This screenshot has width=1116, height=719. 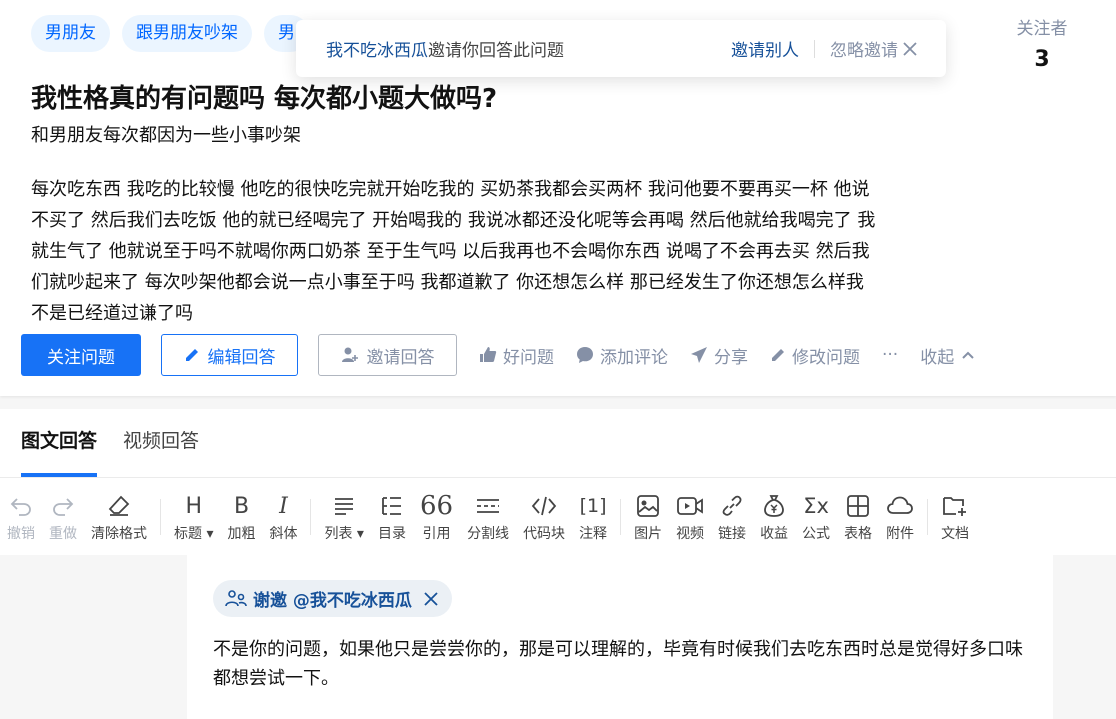 I want to click on toc-icon, so click(x=392, y=506).